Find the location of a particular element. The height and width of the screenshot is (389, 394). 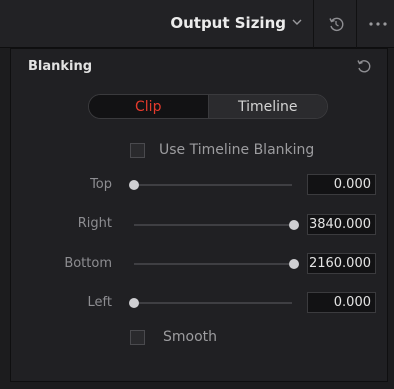

clip-timeline-toggle: Clip Timeline is located at coordinates (208, 106).